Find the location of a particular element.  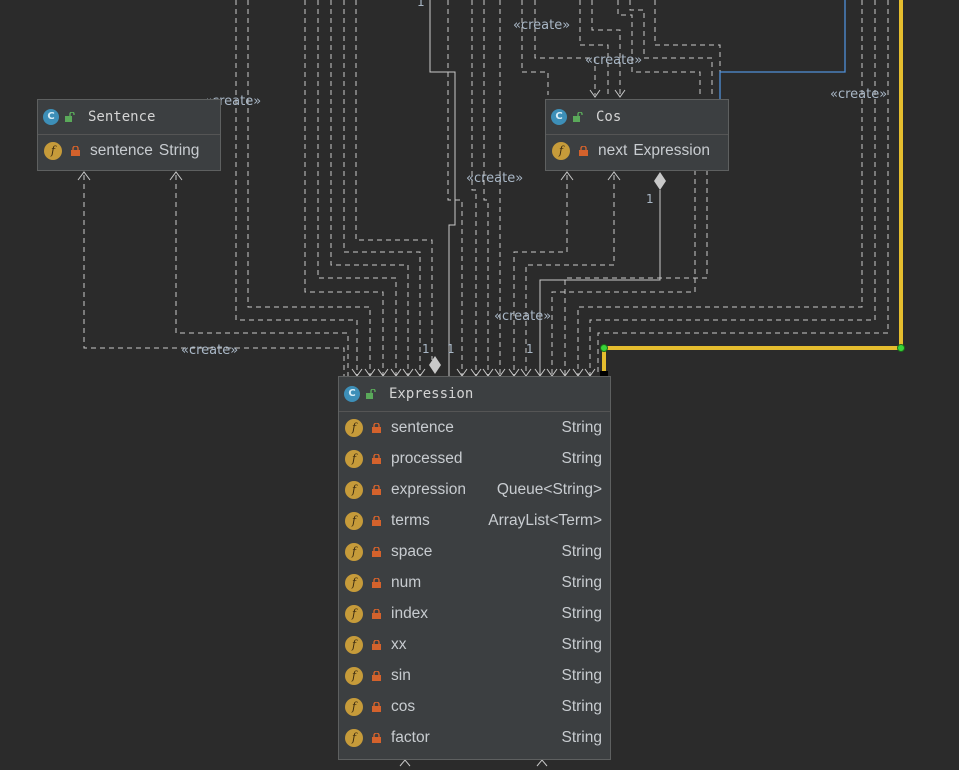

field-name: processed is located at coordinates (427, 458).